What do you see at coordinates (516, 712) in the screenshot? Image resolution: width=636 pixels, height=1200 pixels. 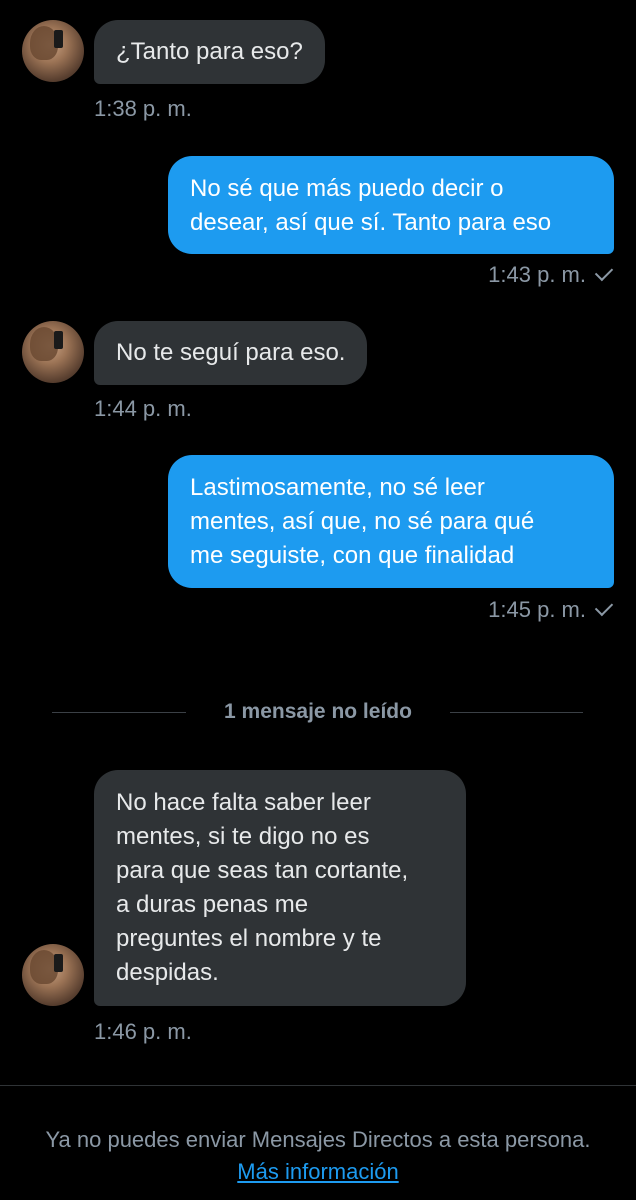 I see `unread-divider-line-right` at bounding box center [516, 712].